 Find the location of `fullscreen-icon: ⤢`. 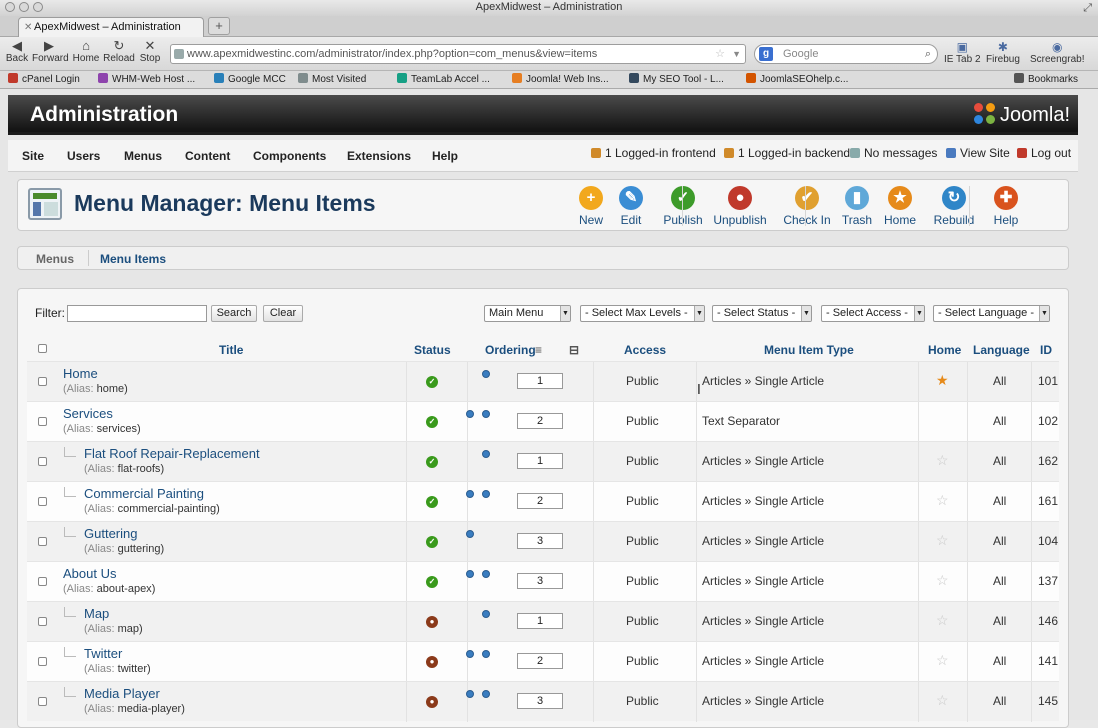

fullscreen-icon: ⤢ is located at coordinates (1087, 8).